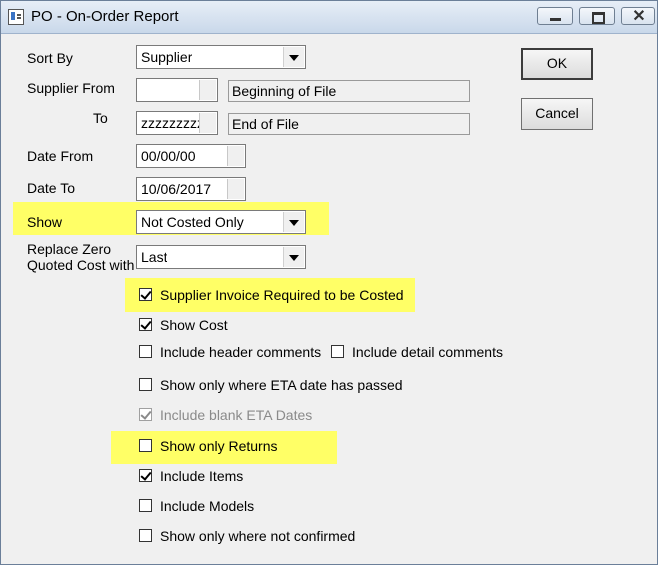  I want to click on supplier-to-description-text: End of File, so click(265, 124).